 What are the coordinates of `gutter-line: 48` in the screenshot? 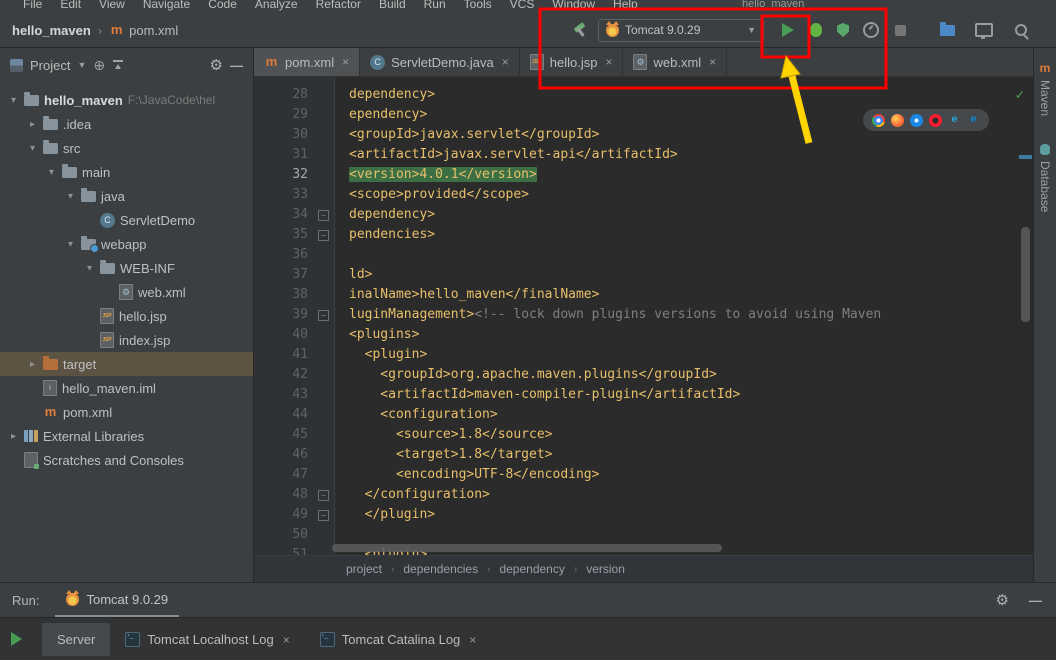 It's located at (294, 495).